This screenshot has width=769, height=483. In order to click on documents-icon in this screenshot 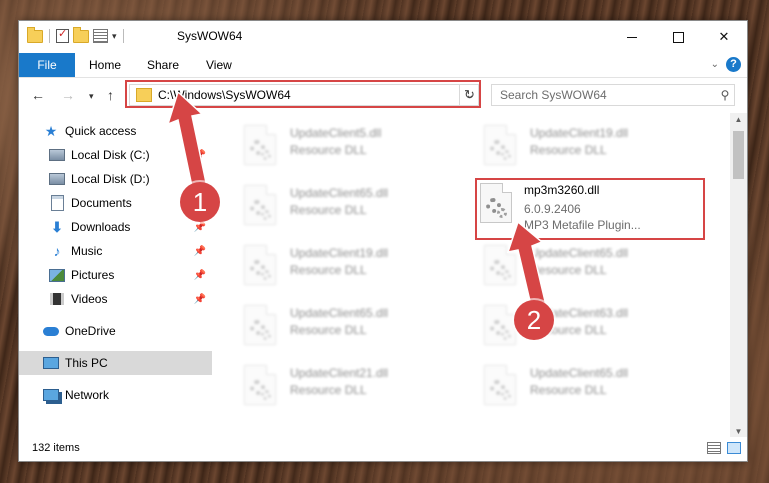, I will do `click(57, 203)`.